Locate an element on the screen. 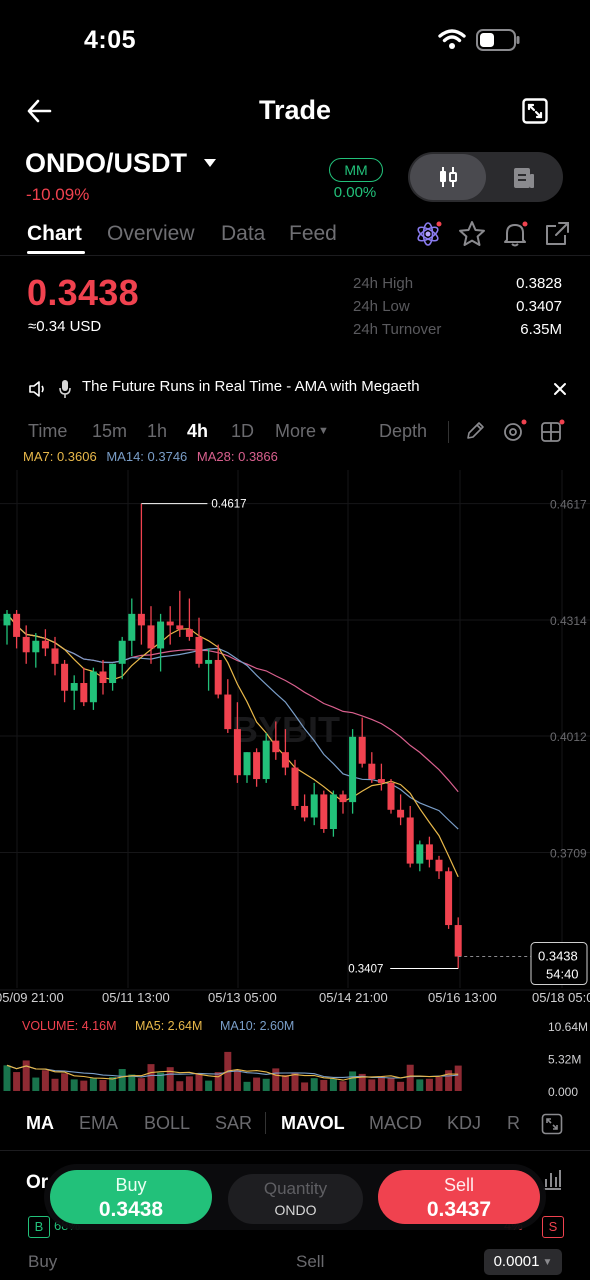  microphone-icon is located at coordinates (65, 389).